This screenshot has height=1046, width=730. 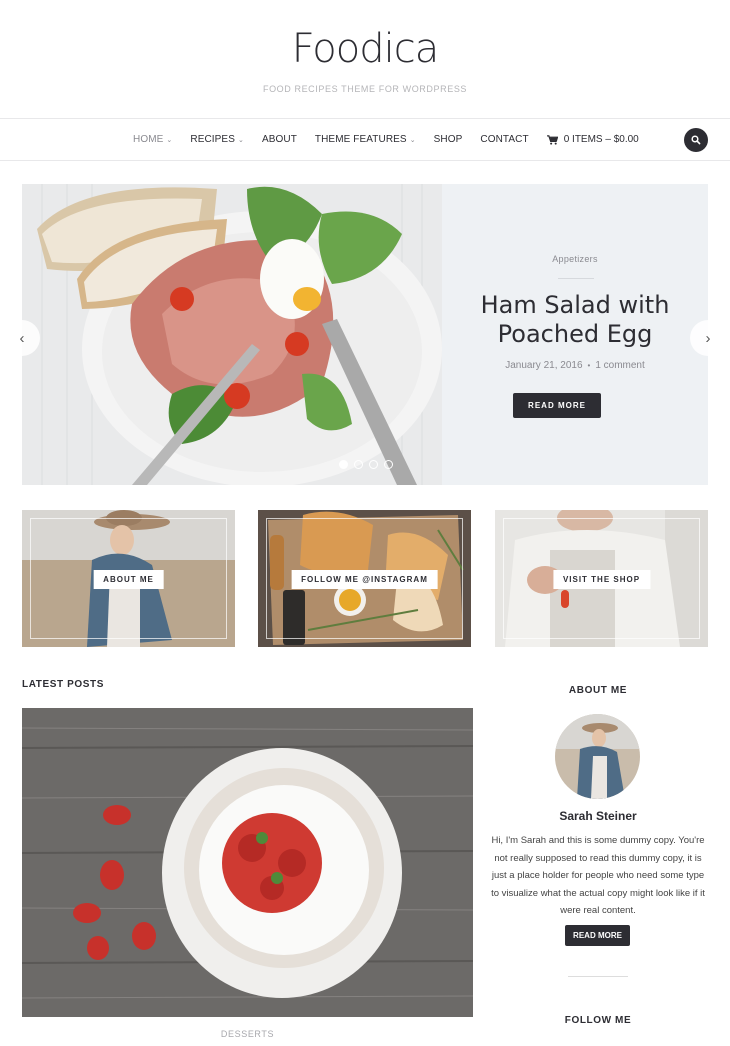 What do you see at coordinates (544, 365) in the screenshot?
I see `slide-date: January 21, 2016` at bounding box center [544, 365].